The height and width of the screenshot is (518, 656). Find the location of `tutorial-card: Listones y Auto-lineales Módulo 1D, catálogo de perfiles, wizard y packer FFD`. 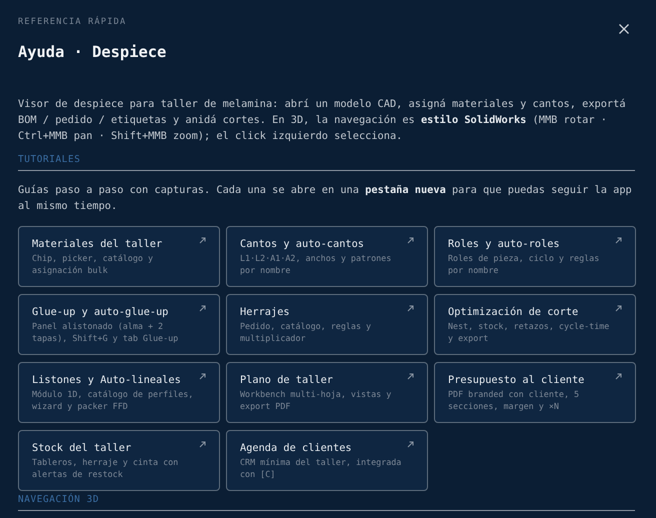

tutorial-card: Listones y Auto-lineales Módulo 1D, catálogo de perfiles, wizard y packer FFD is located at coordinates (119, 392).